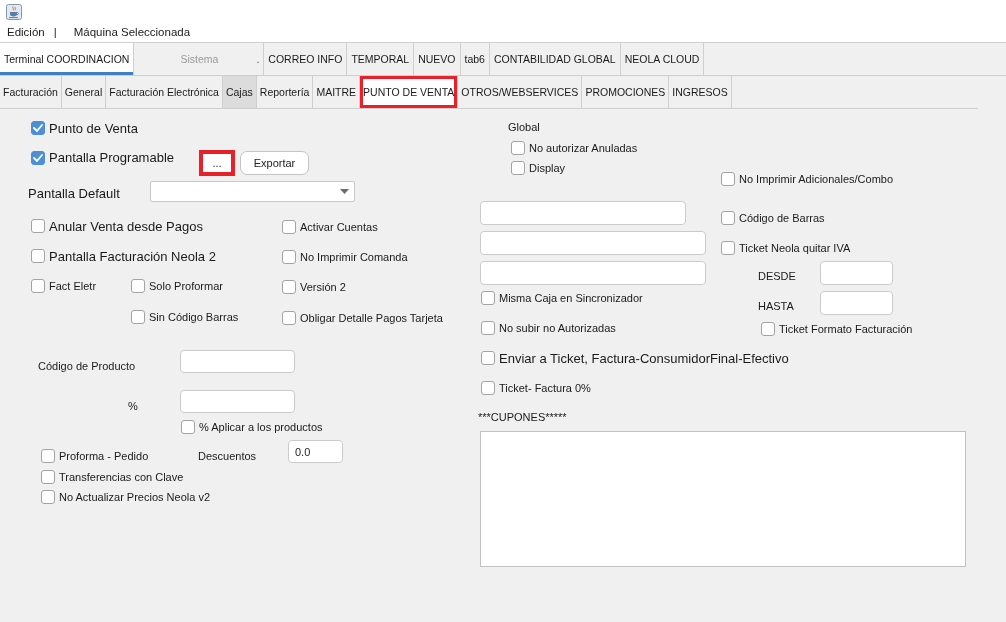 This screenshot has height=622, width=1006. Describe the element at coordinates (339, 227) in the screenshot. I see `checkbox-label: Activar Cuentas` at that location.